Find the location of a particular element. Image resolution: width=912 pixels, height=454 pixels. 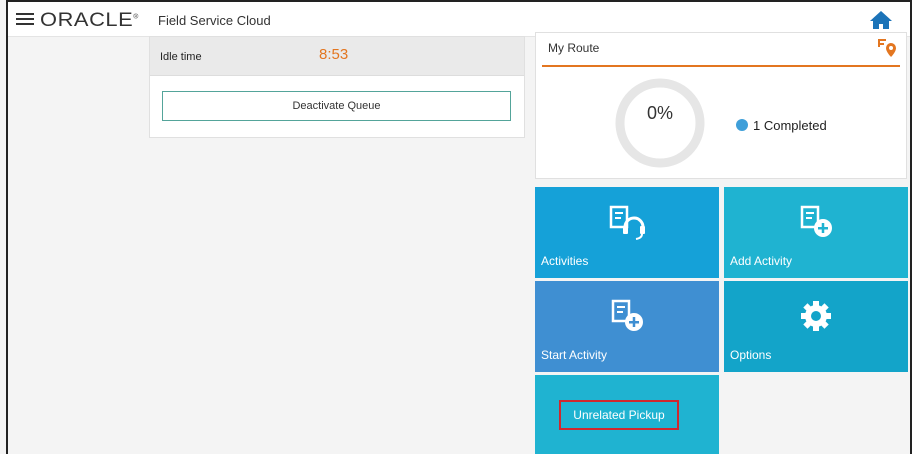

deactivate-queue-button: Deactivate Queue is located at coordinates (336, 106).